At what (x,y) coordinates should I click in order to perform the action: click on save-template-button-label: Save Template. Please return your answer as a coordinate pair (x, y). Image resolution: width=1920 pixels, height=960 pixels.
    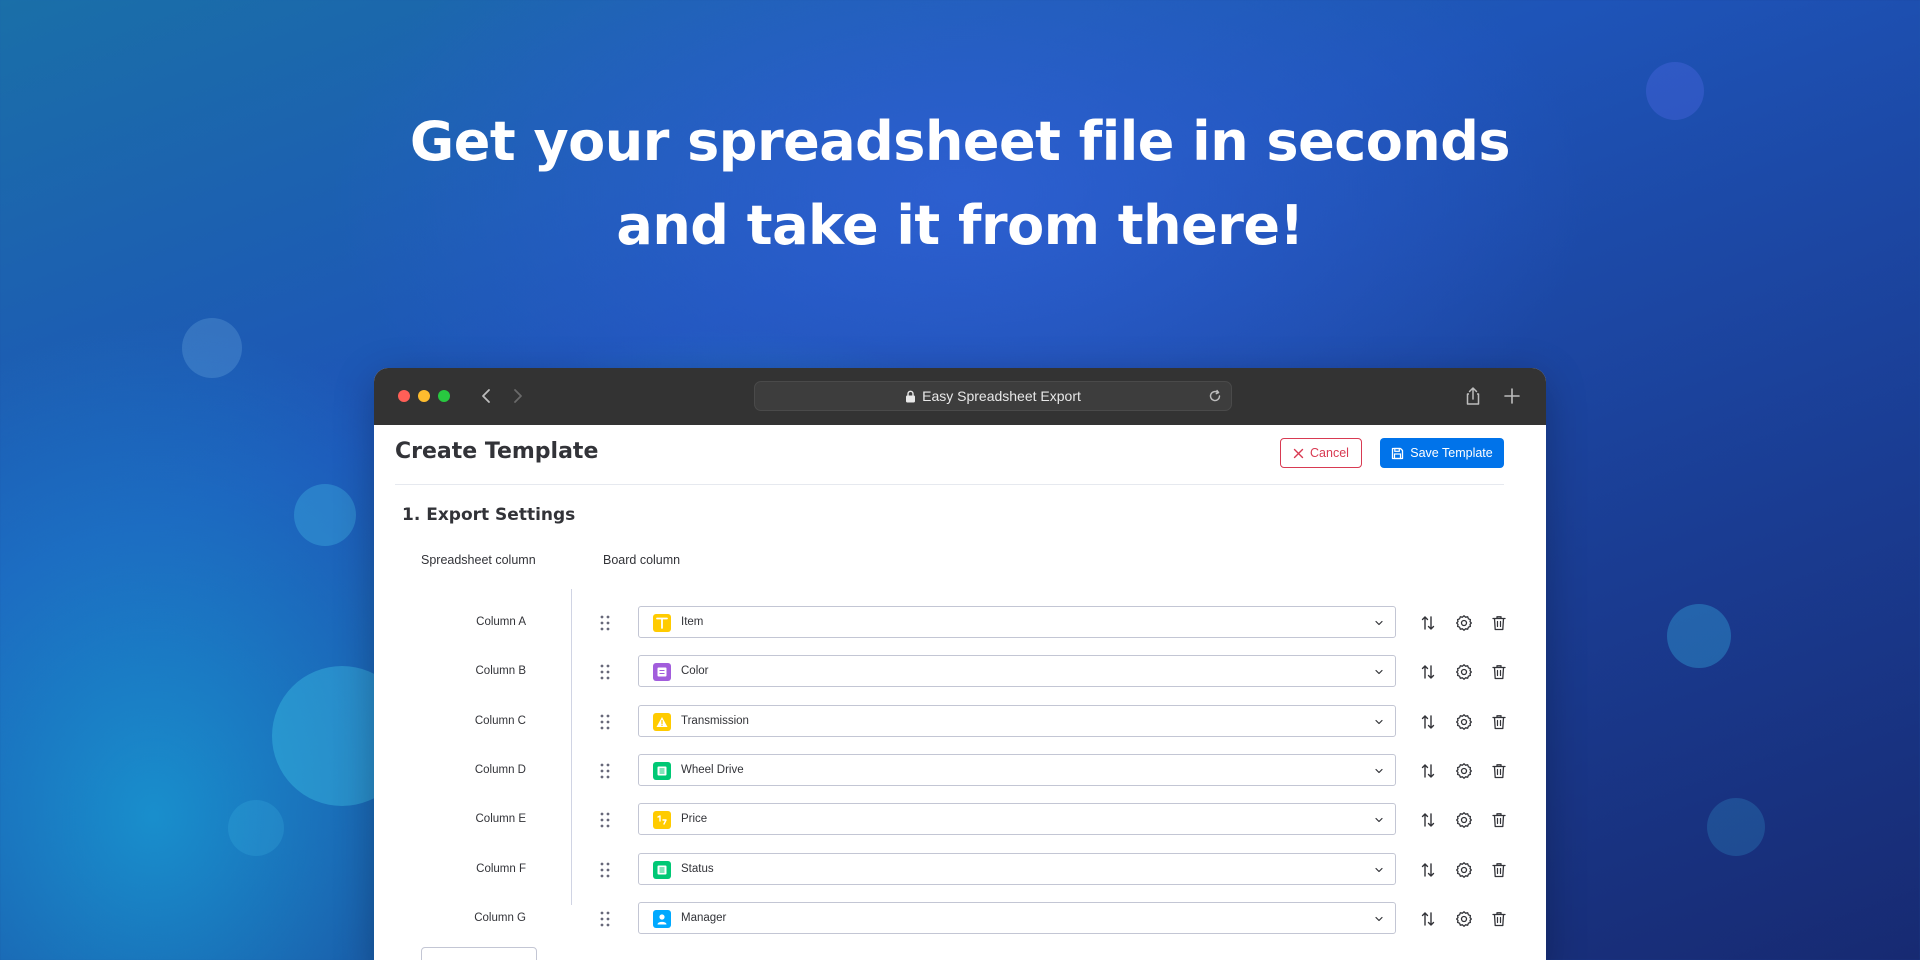
    Looking at the image, I should click on (1451, 453).